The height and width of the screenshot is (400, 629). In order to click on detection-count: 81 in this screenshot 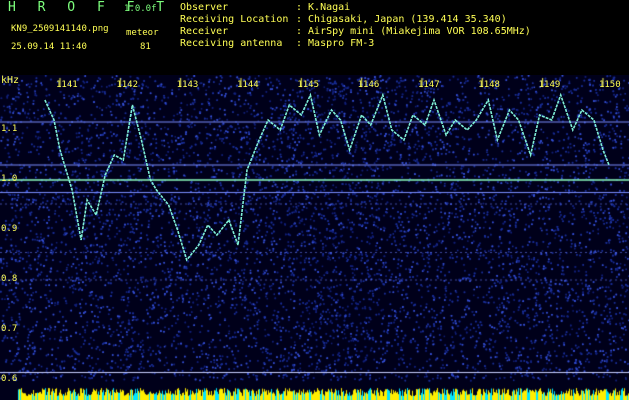, I will do `click(145, 47)`.